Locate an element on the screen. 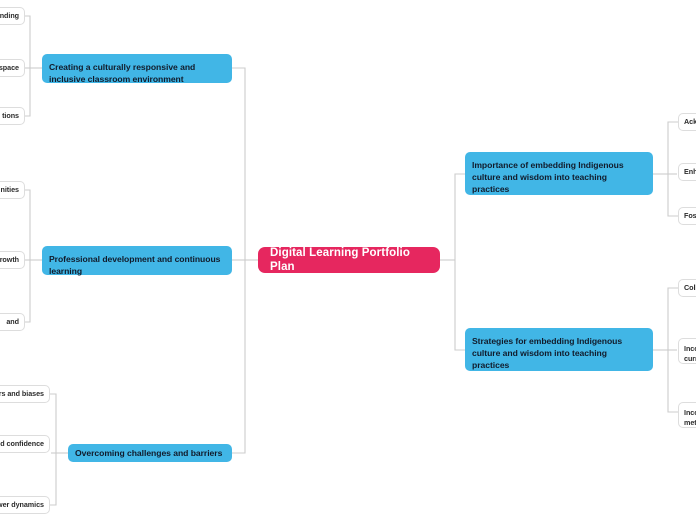 Image resolution: width=696 pixels, height=520 pixels. leaf-node-acknowledging-label: Ackn is located at coordinates (690, 121).